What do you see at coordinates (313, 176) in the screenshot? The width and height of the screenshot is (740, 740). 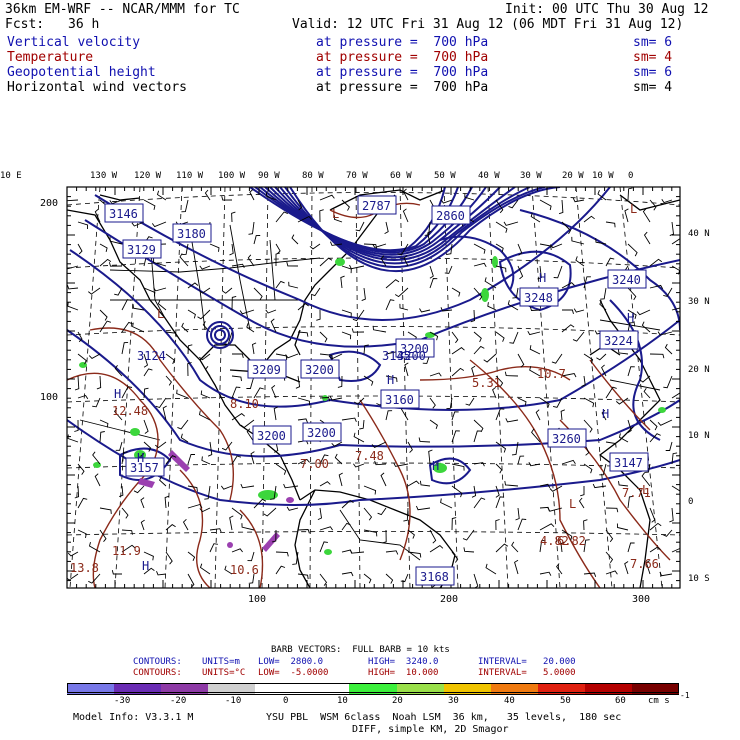 I see `longitude-label: 80 W` at bounding box center [313, 176].